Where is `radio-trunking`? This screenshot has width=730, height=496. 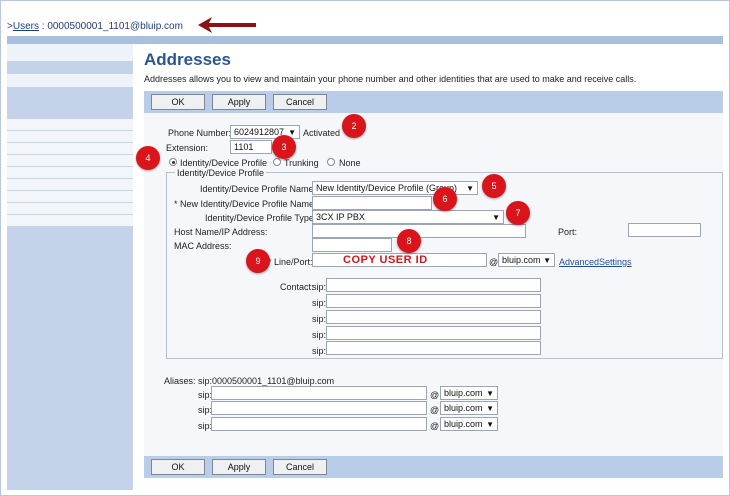
radio-trunking is located at coordinates (277, 162).